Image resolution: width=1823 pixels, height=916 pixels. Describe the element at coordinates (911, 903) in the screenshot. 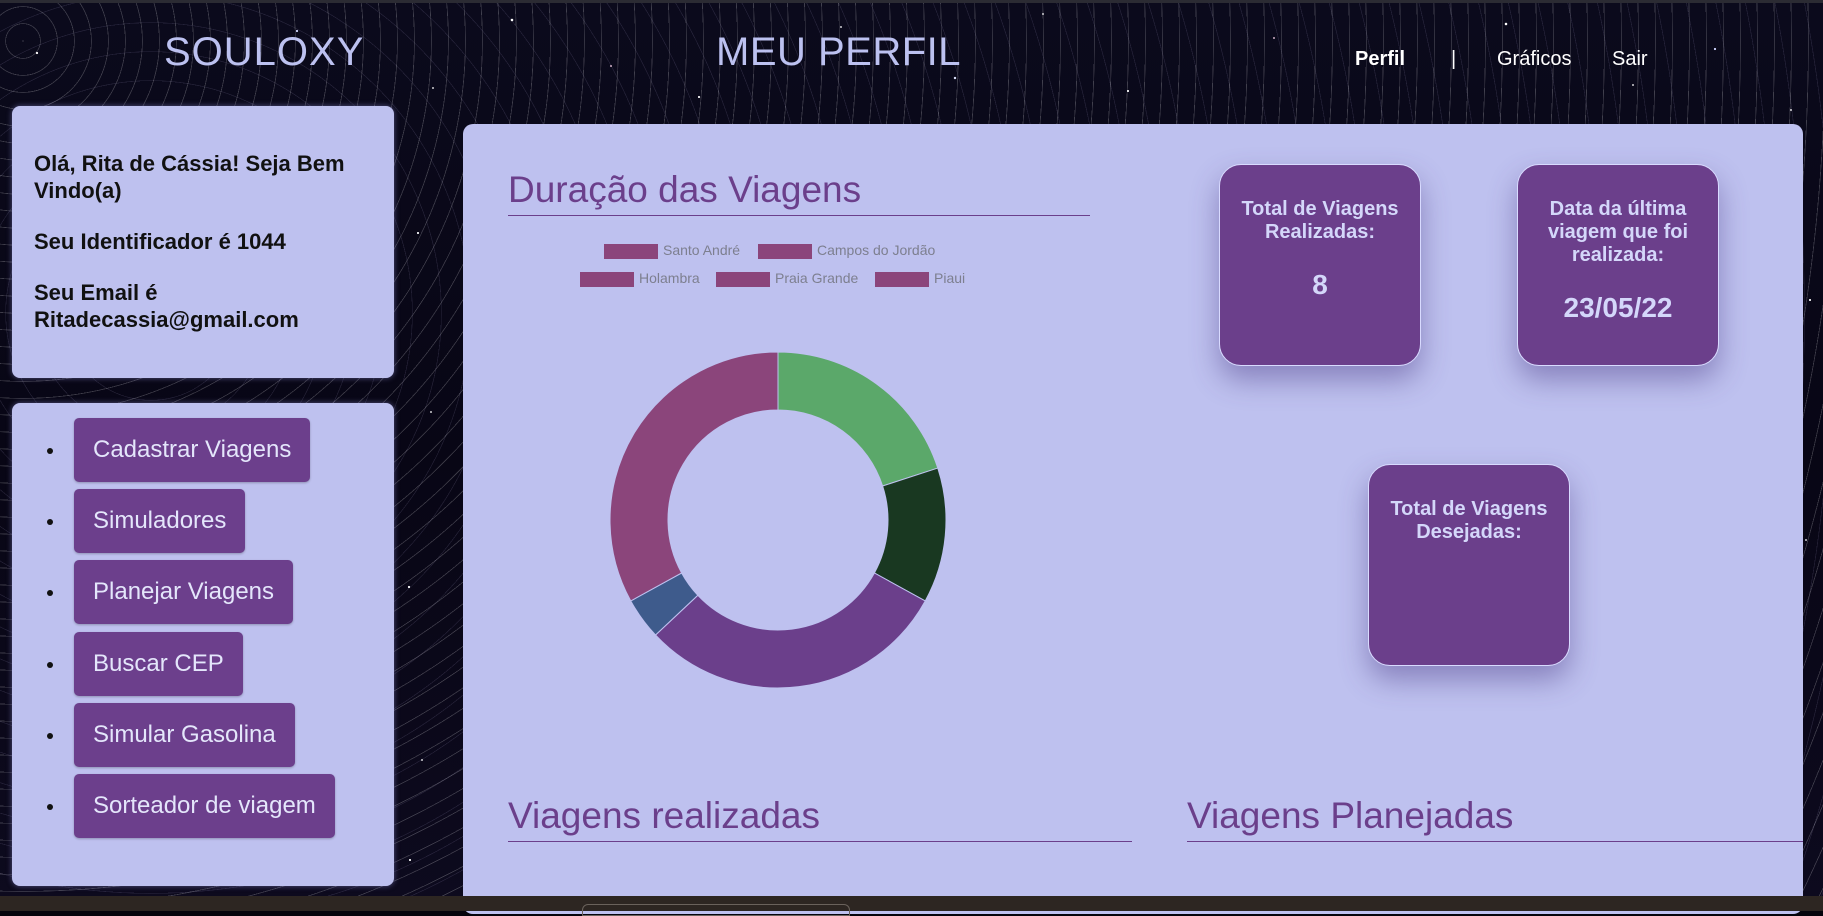

I see `taskbar-strip` at that location.